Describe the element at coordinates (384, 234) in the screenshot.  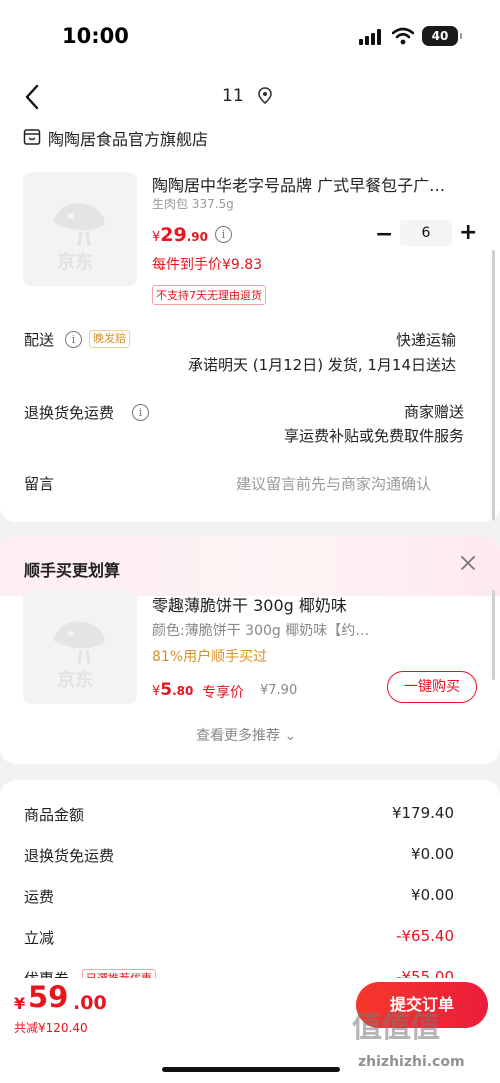
I see `quantity-minus-button: −` at that location.